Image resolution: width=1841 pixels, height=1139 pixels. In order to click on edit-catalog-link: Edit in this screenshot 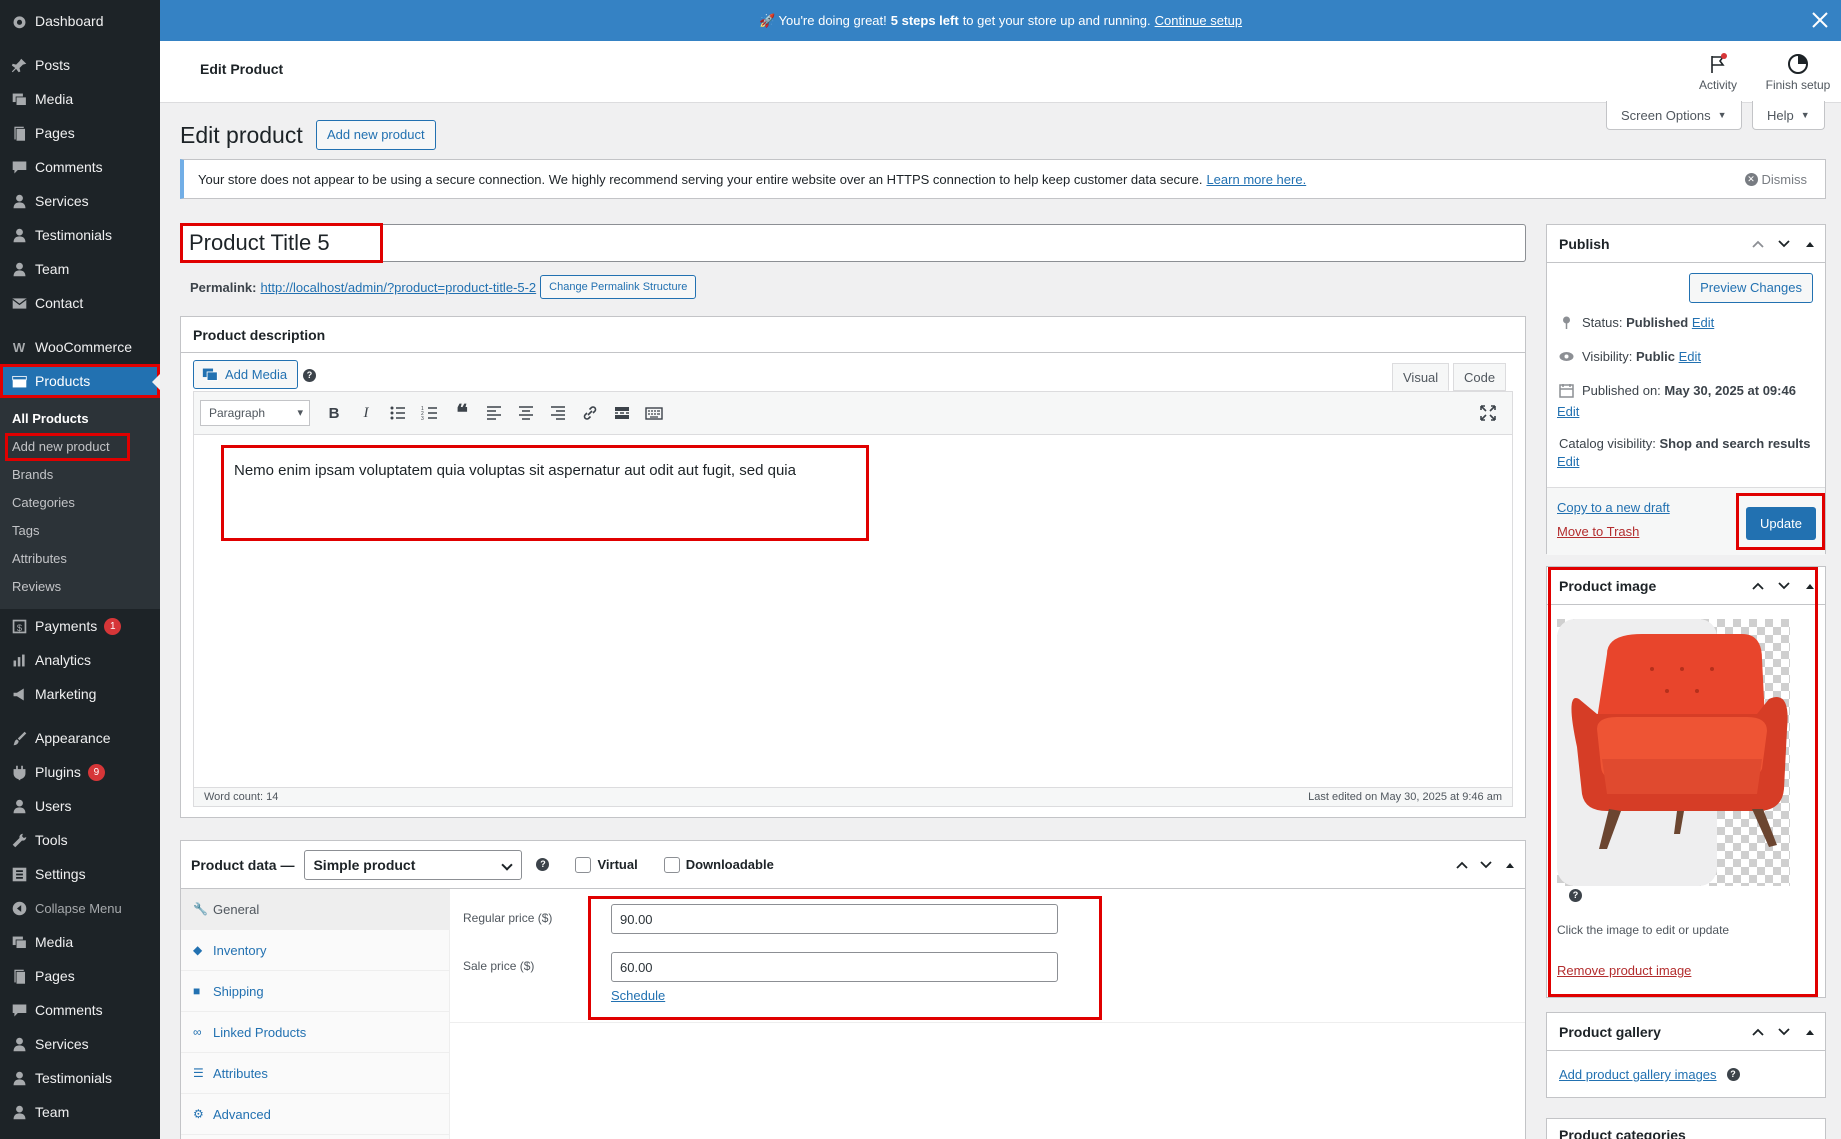, I will do `click(1568, 461)`.